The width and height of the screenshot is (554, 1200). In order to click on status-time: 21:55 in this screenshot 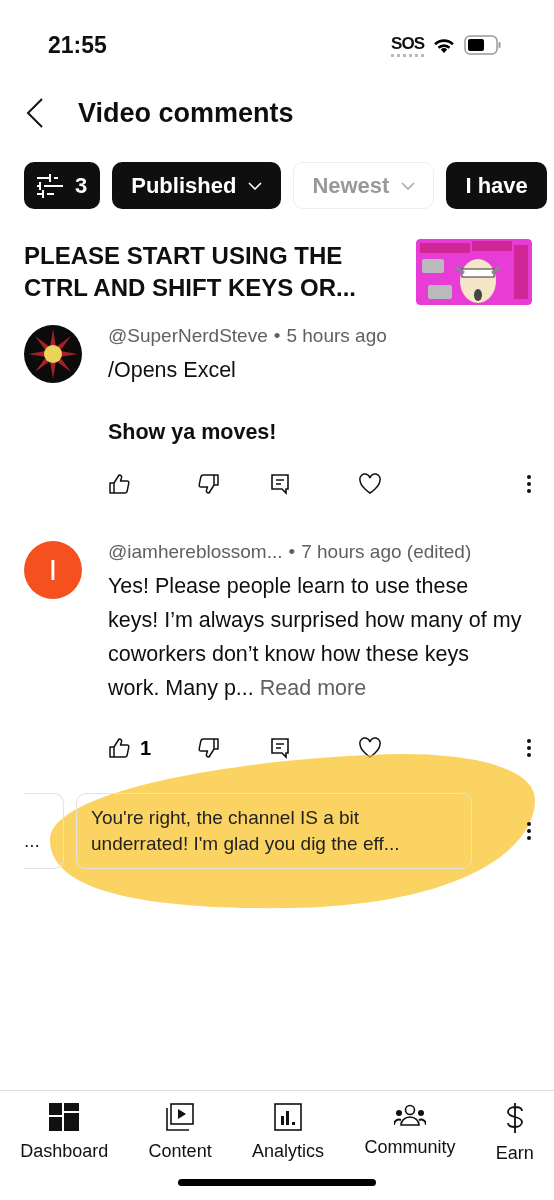, I will do `click(77, 45)`.